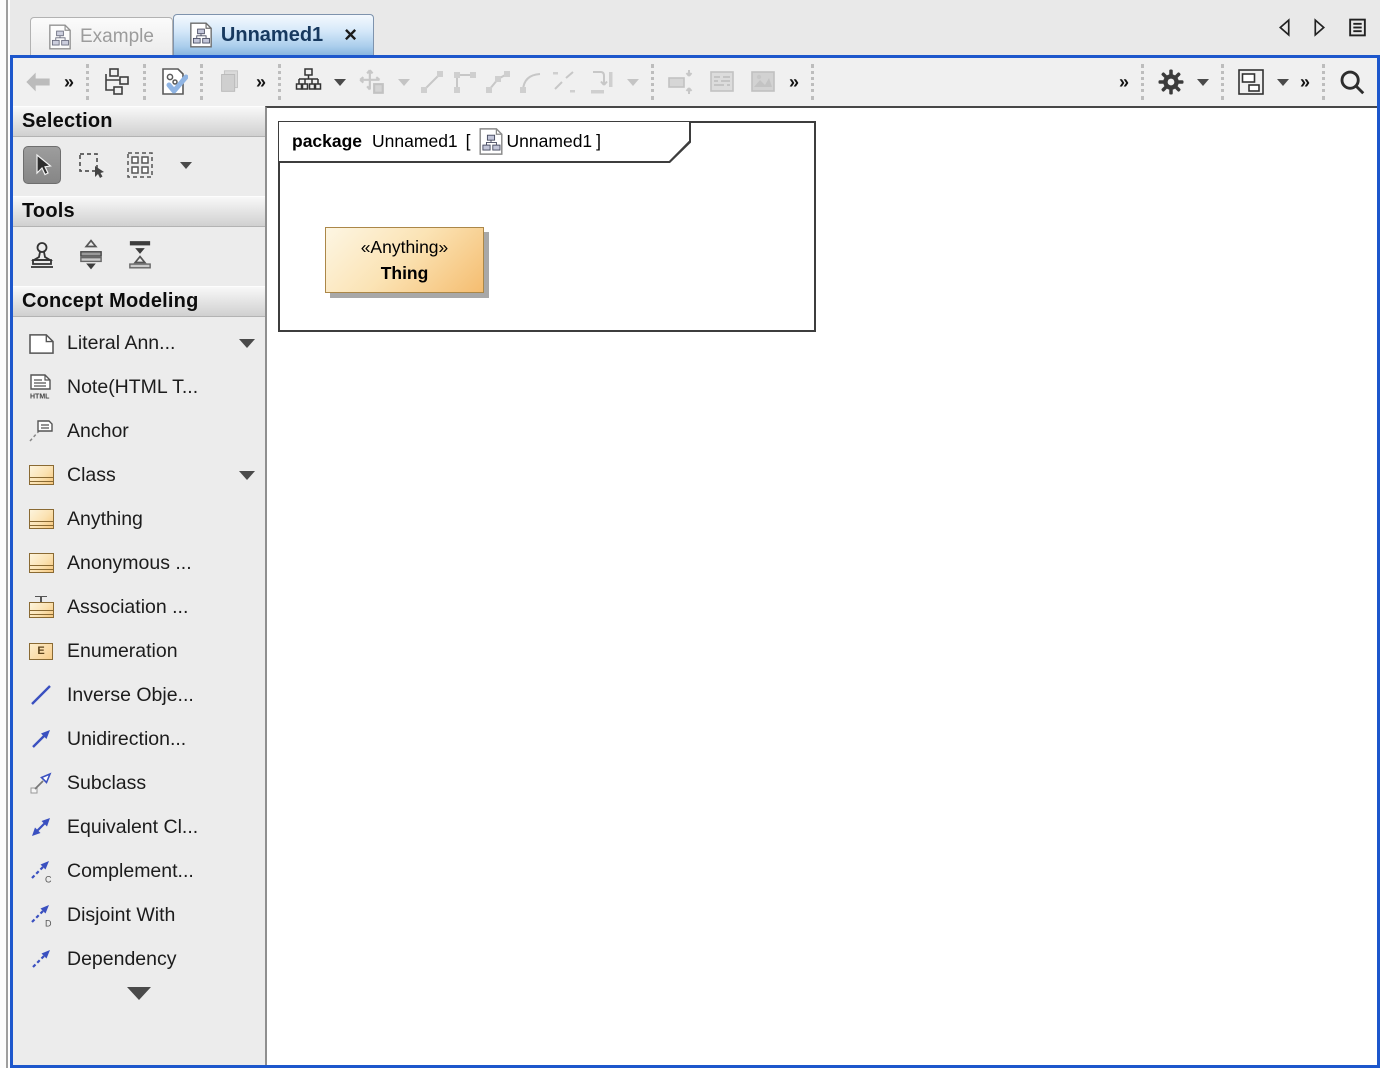  I want to click on diagram-toolbar: » » » » », so click(695, 82).